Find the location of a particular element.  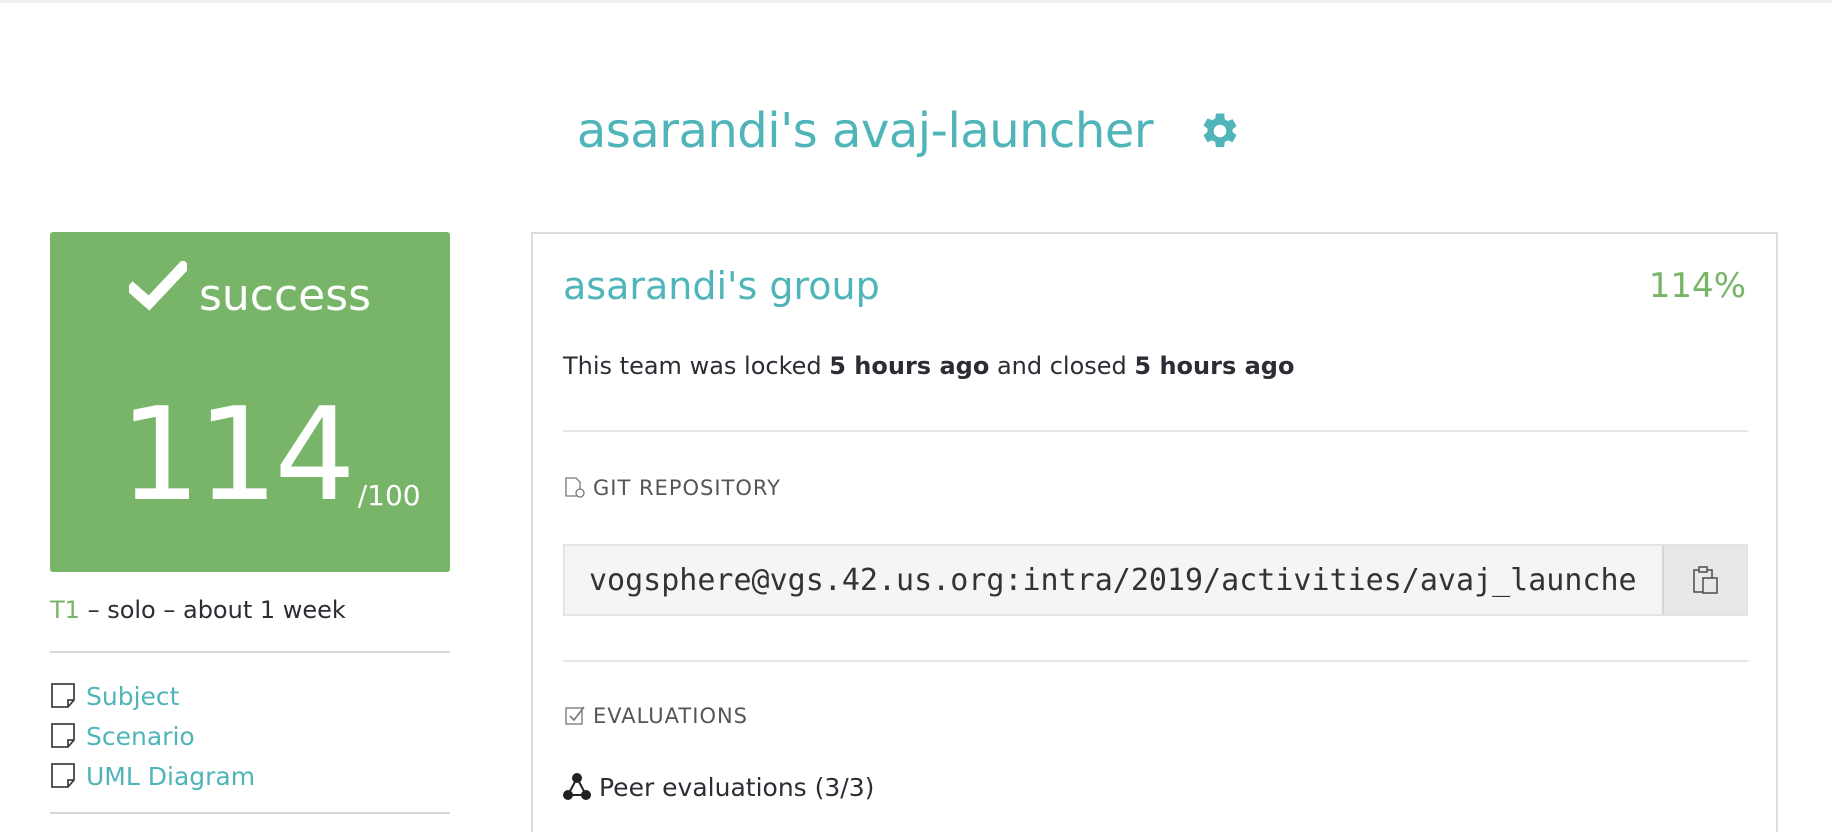

status-card: success 114 /100 is located at coordinates (250, 402).